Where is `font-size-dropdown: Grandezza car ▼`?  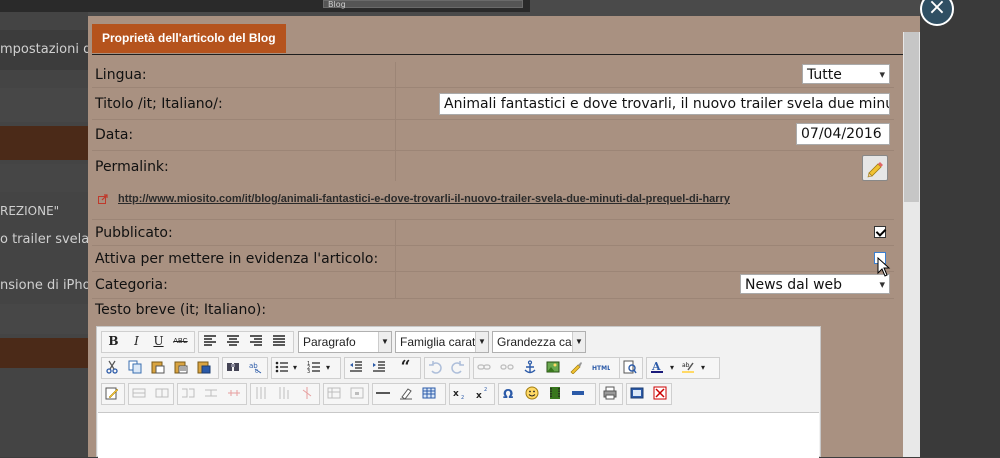 font-size-dropdown: Grandezza car ▼ is located at coordinates (539, 342).